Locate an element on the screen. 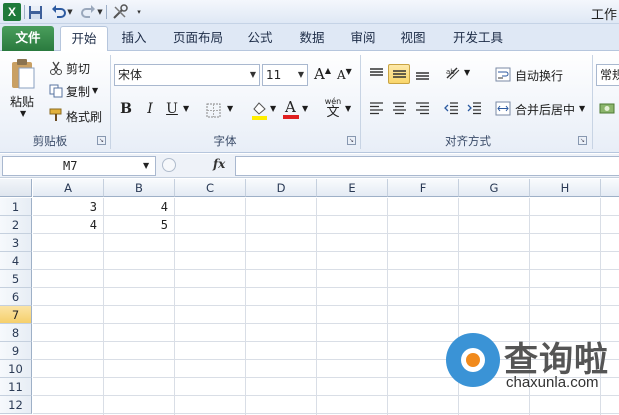  undo-dropdown-icon: ▼ is located at coordinates (70, 12).